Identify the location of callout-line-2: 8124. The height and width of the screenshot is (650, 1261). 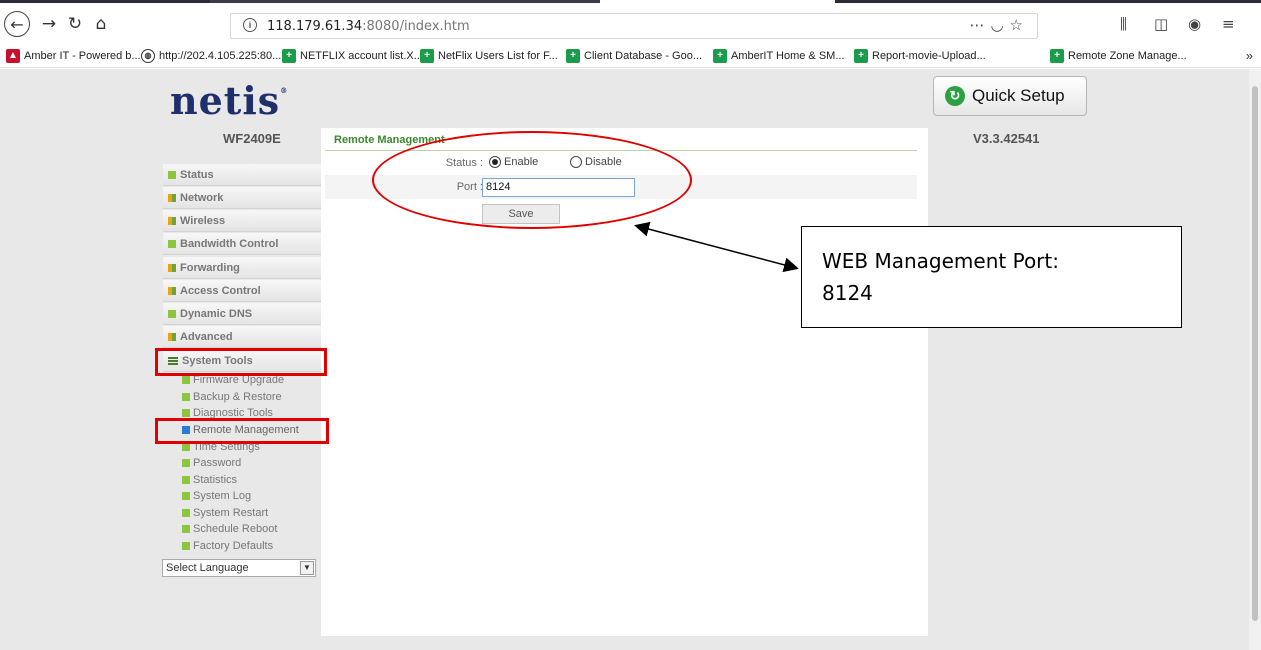
(847, 293).